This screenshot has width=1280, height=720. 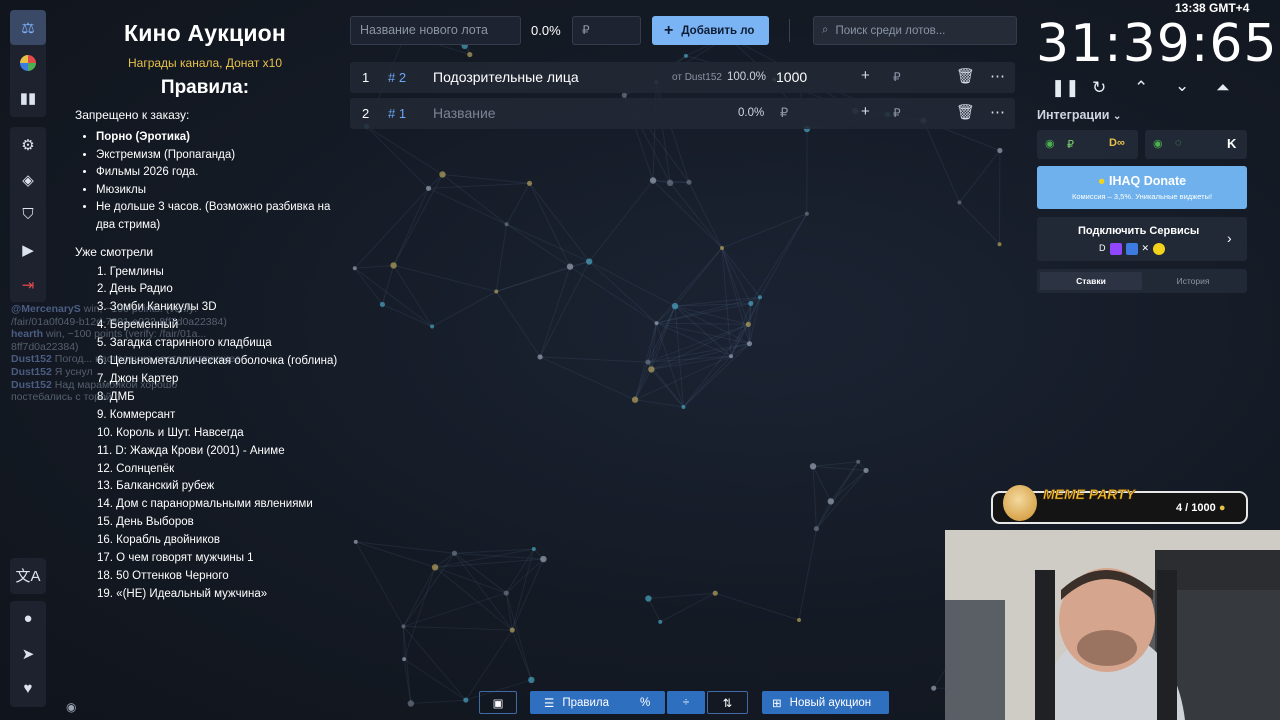 What do you see at coordinates (28, 62) in the screenshot?
I see `wheel-icon` at bounding box center [28, 62].